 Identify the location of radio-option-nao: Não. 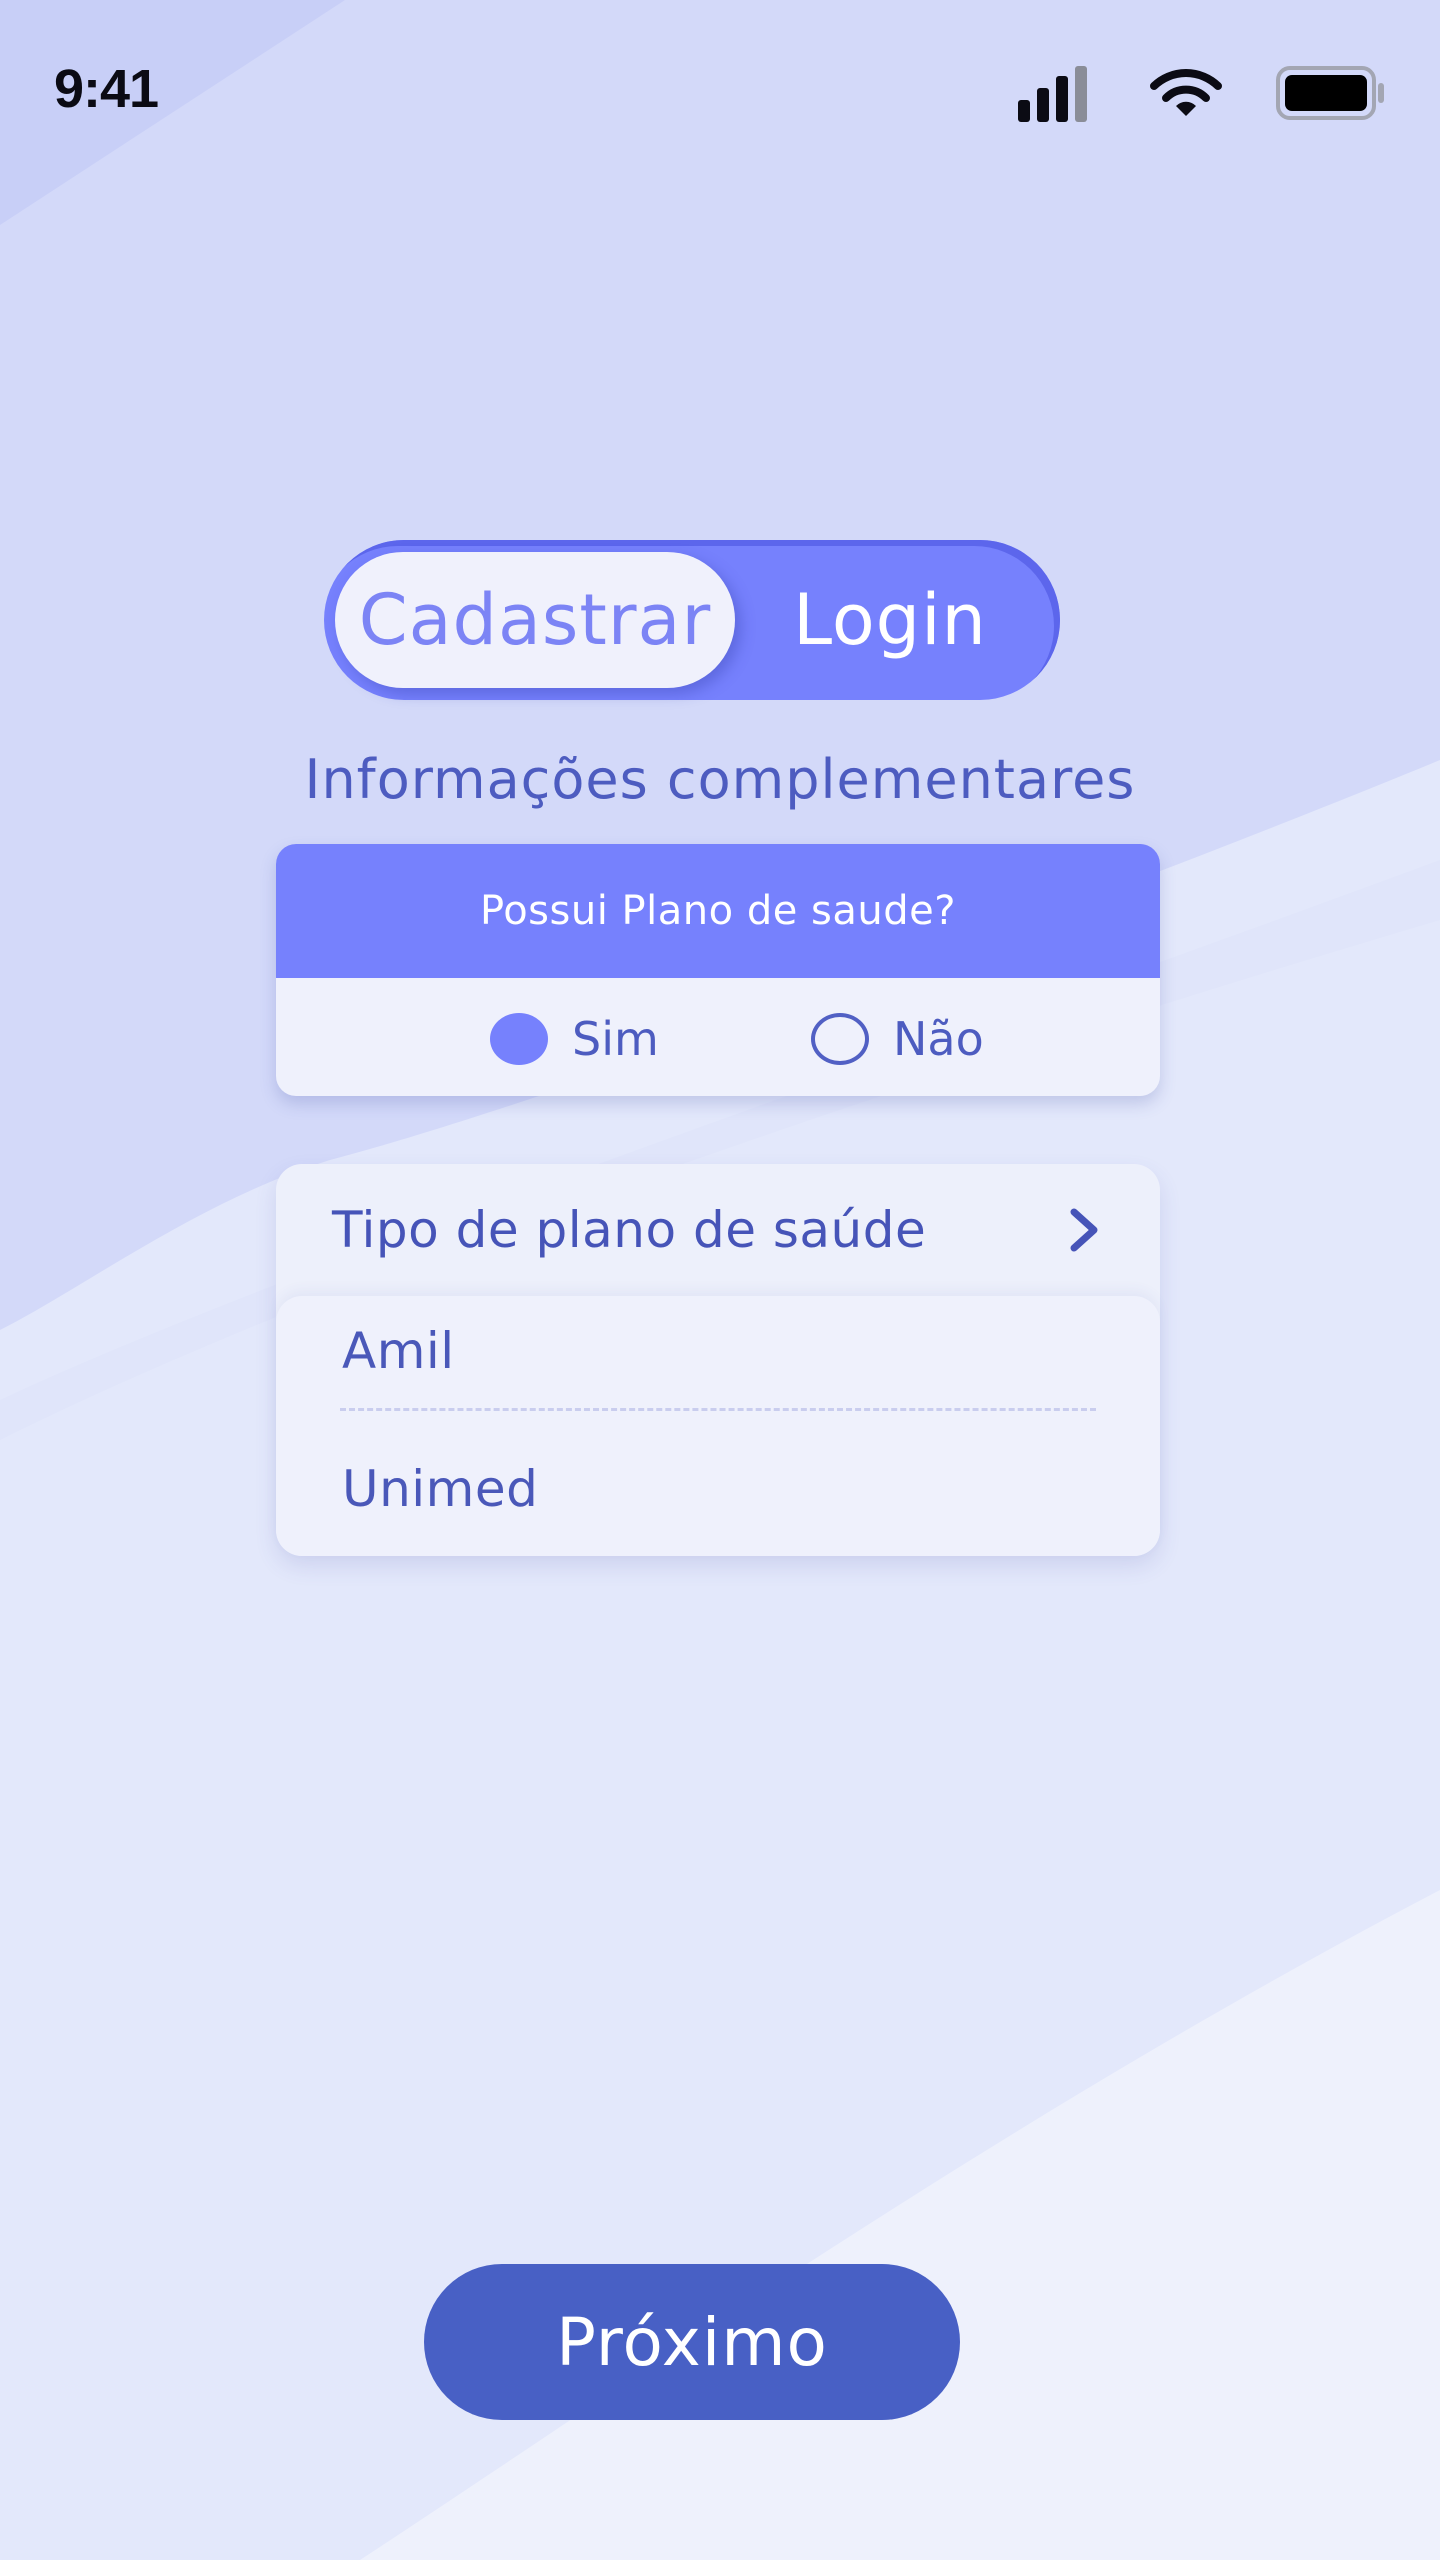
(897, 1039).